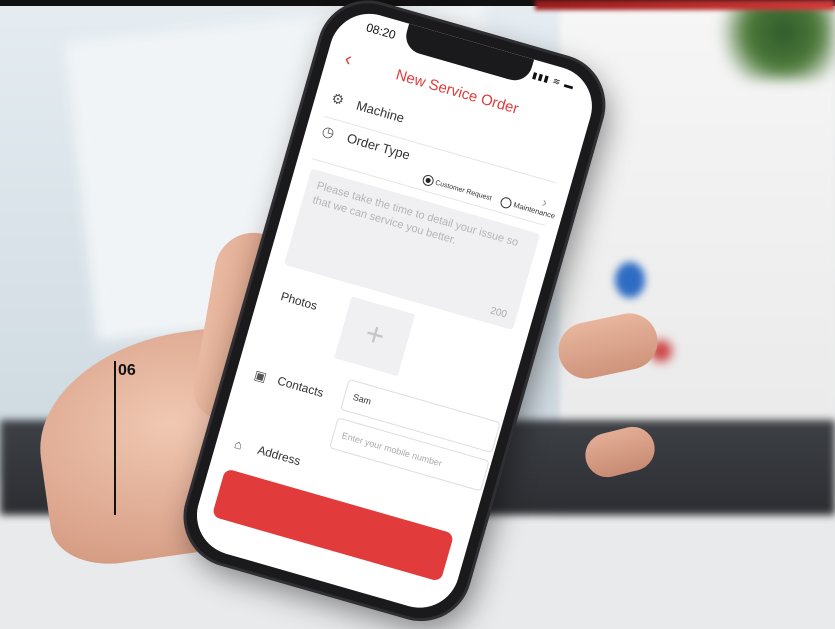 This screenshot has width=835, height=629. Describe the element at coordinates (685, 5) in the screenshot. I see `background-red-corner` at that location.